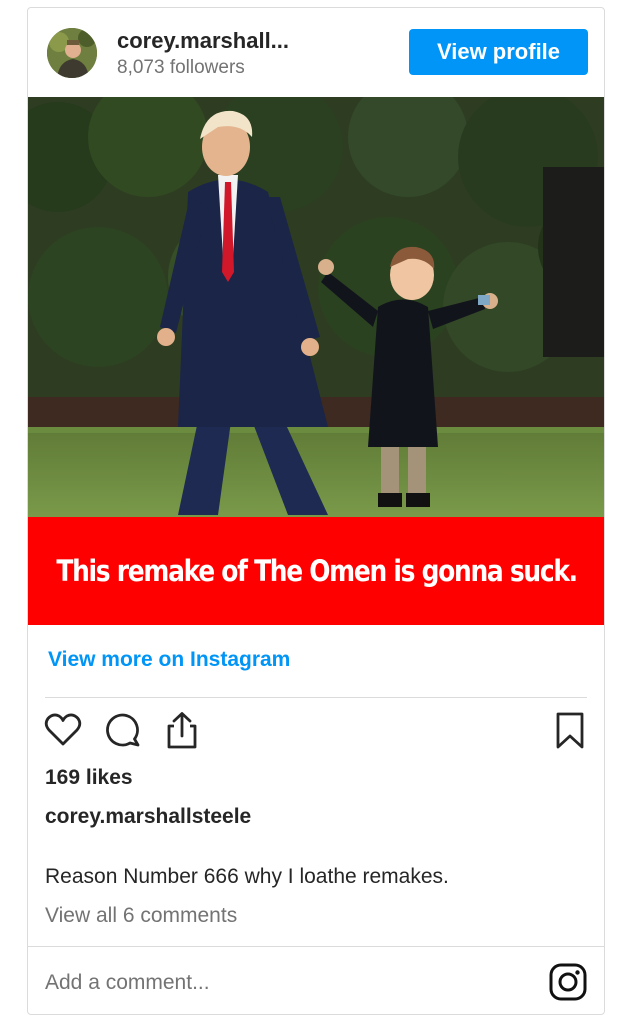  I want to click on avatar, so click(72, 53).